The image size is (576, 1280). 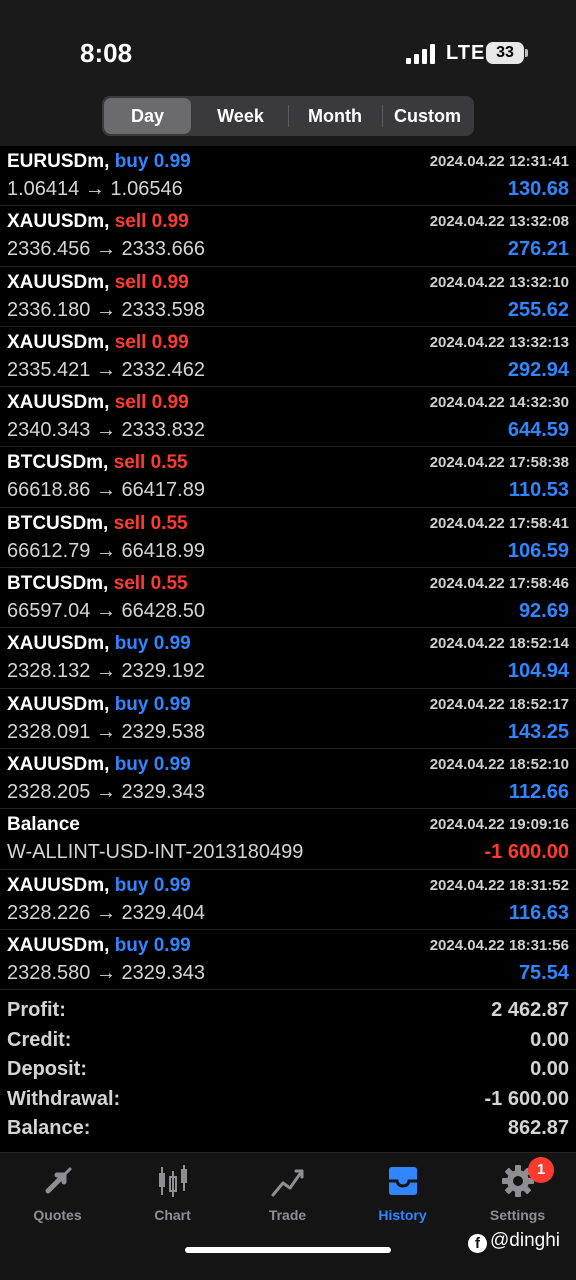 I want to click on deal-profit: 116.63, so click(x=538, y=912).